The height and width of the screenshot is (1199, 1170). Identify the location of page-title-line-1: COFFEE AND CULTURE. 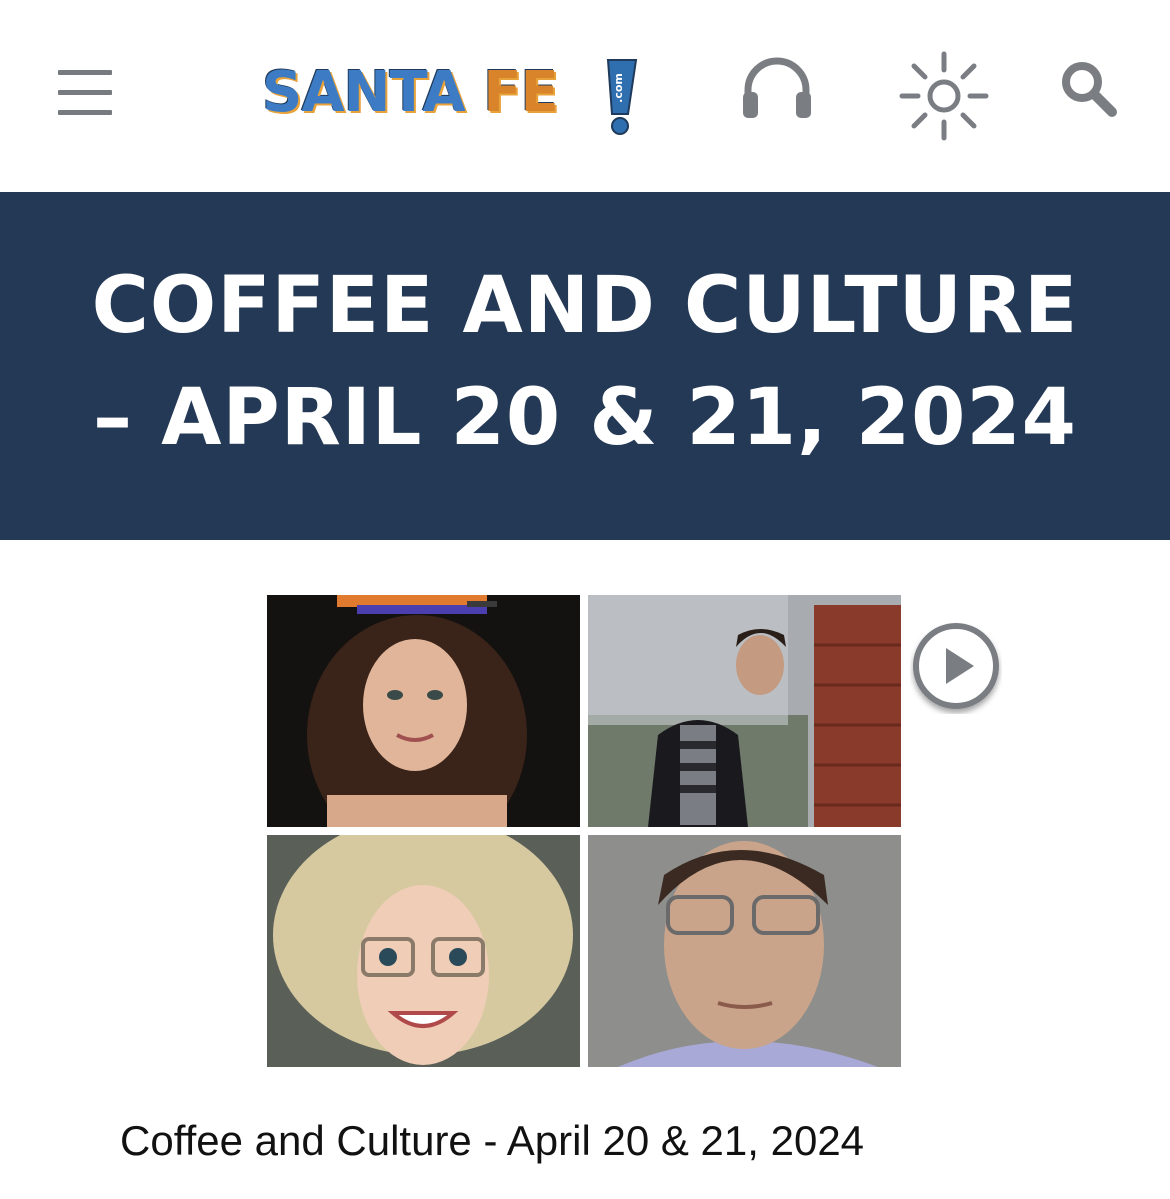
(585, 306).